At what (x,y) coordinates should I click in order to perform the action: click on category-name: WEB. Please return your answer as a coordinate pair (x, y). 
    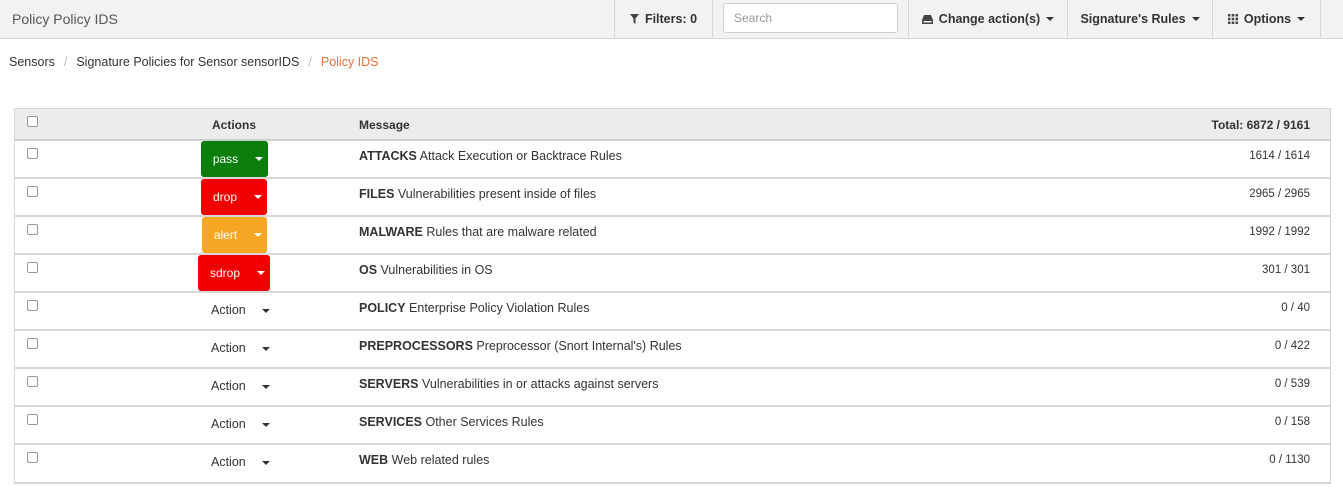
    Looking at the image, I should click on (374, 460).